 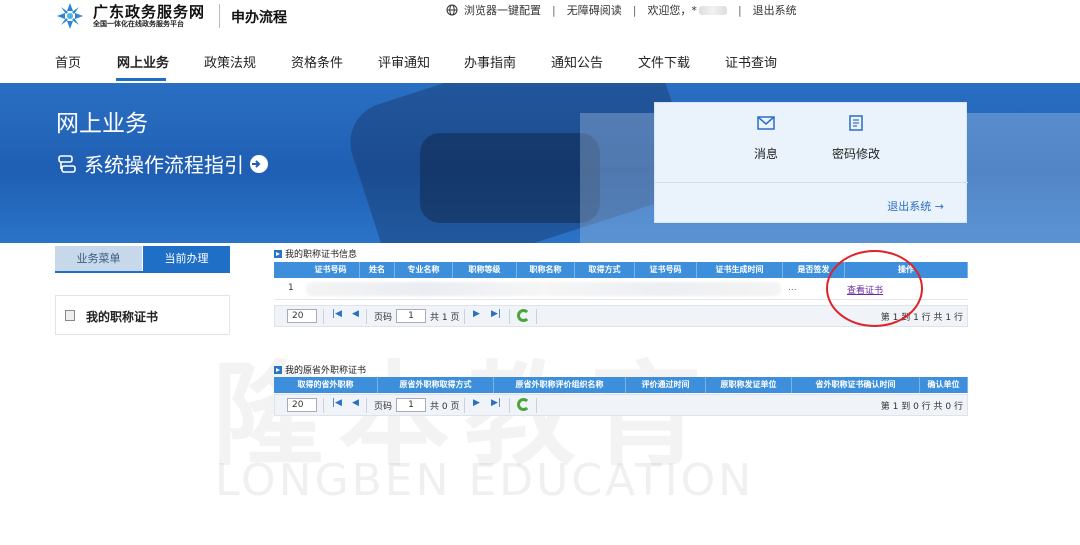 What do you see at coordinates (377, 270) in the screenshot?
I see `column-header: 姓名` at bounding box center [377, 270].